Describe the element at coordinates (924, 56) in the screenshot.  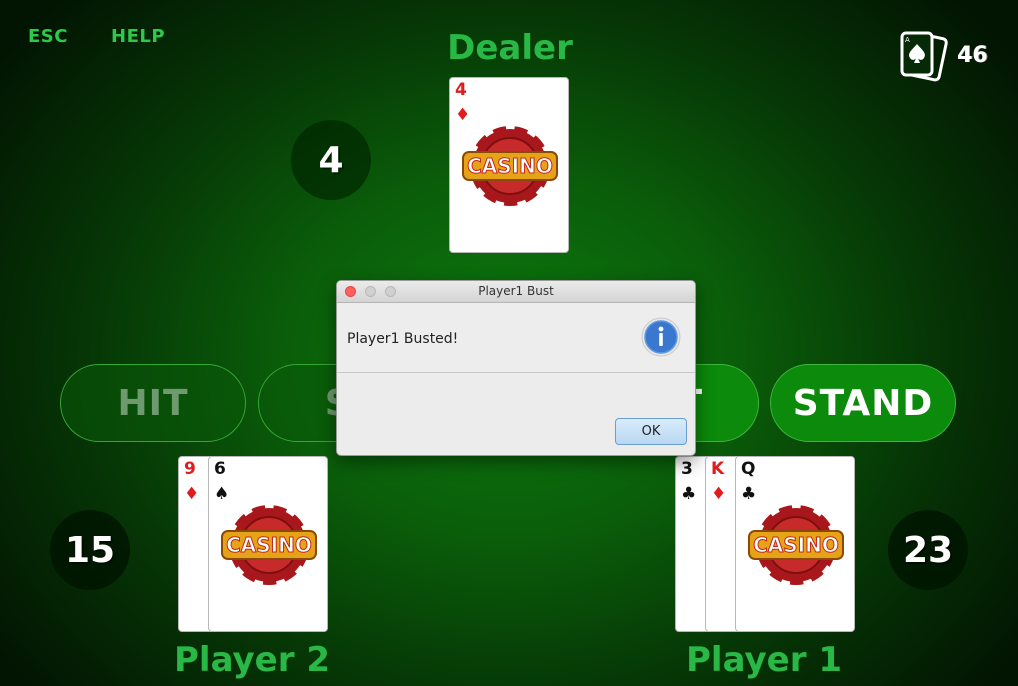
I see `playing-cards-icon: A` at that location.